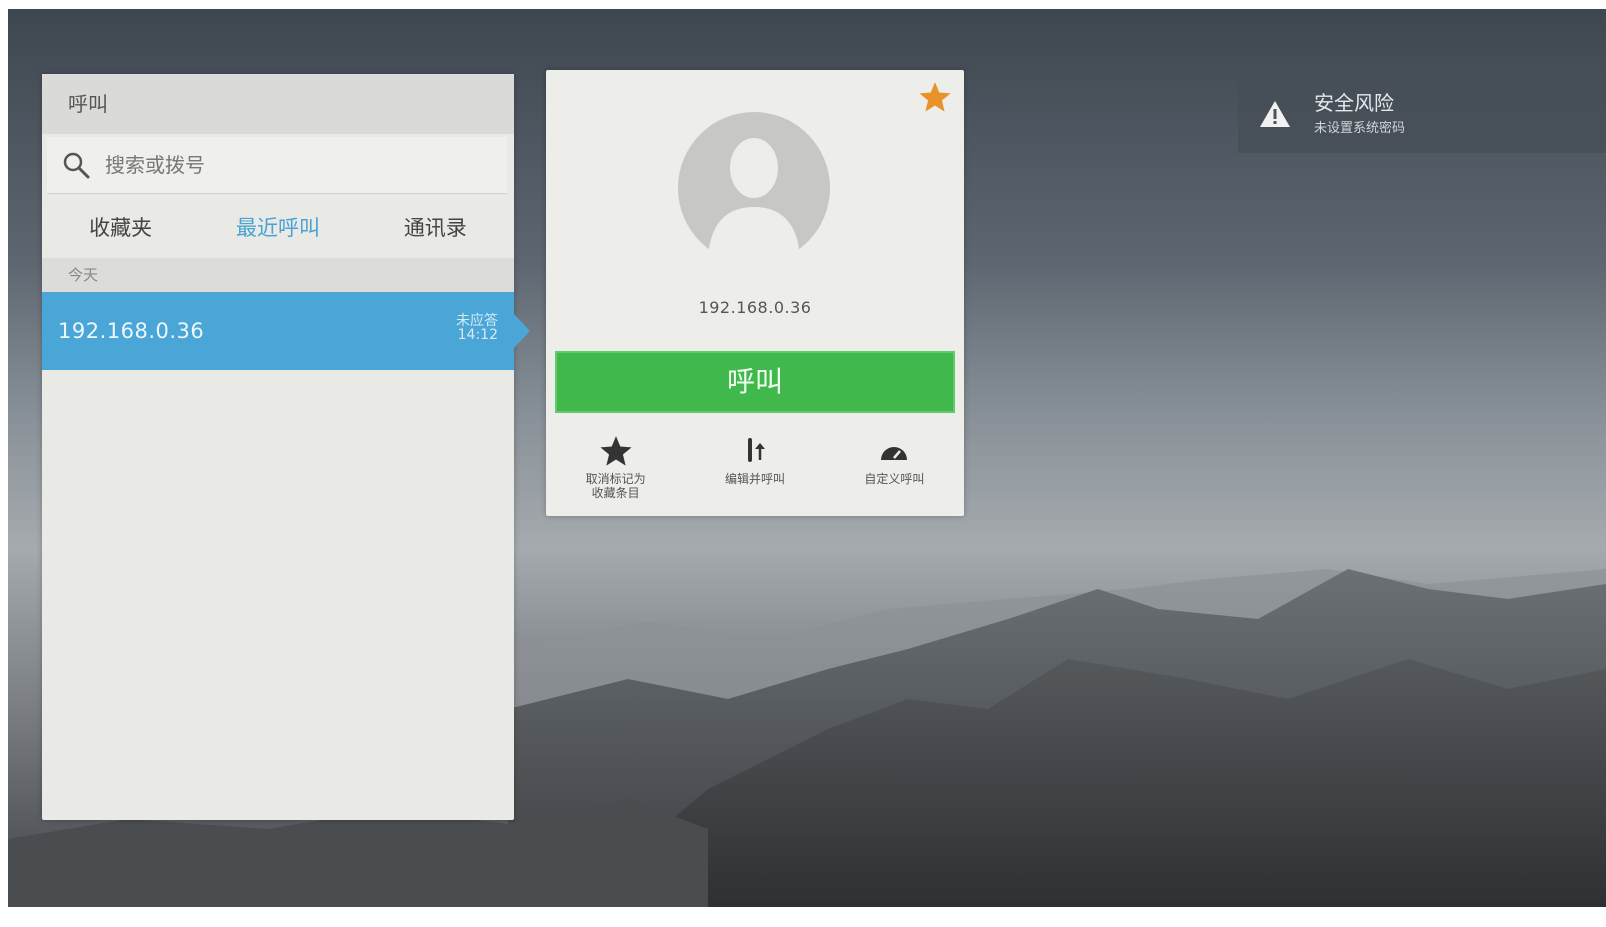 The image size is (1606, 927). What do you see at coordinates (278, 104) in the screenshot?
I see `panel-title: 呼叫` at bounding box center [278, 104].